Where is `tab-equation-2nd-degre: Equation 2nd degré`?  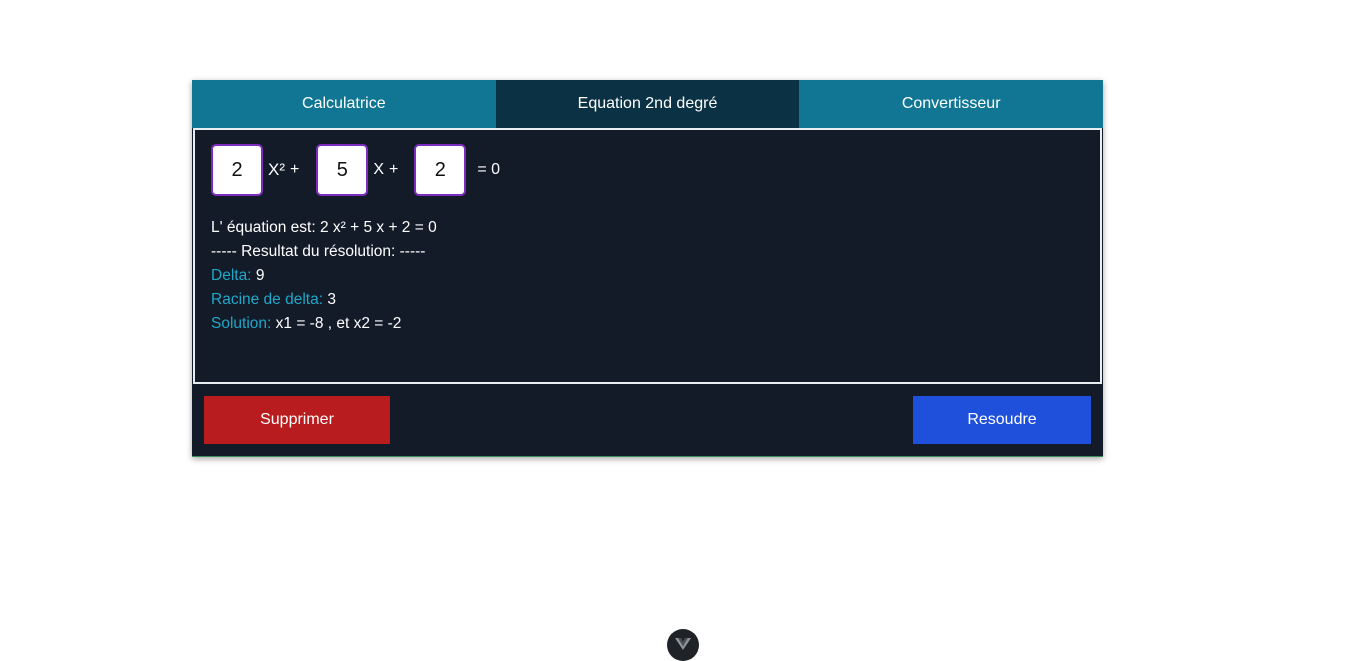
tab-equation-2nd-degre: Equation 2nd degré is located at coordinates (647, 104).